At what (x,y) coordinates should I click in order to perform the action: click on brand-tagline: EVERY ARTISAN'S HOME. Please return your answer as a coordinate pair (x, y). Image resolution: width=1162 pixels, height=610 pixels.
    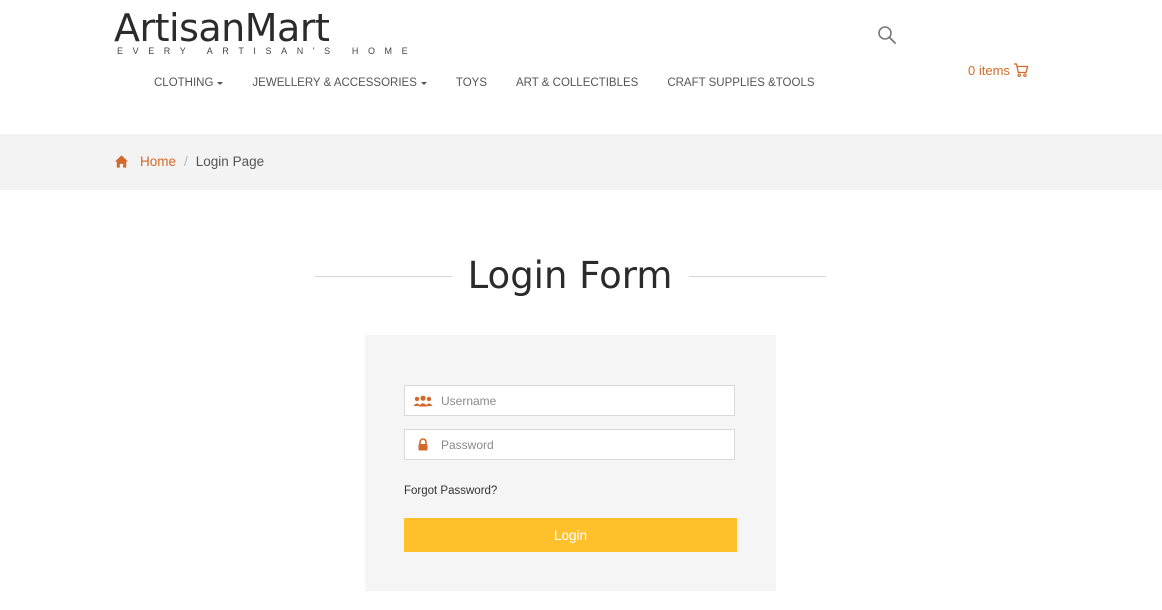
    Looking at the image, I should click on (267, 51).